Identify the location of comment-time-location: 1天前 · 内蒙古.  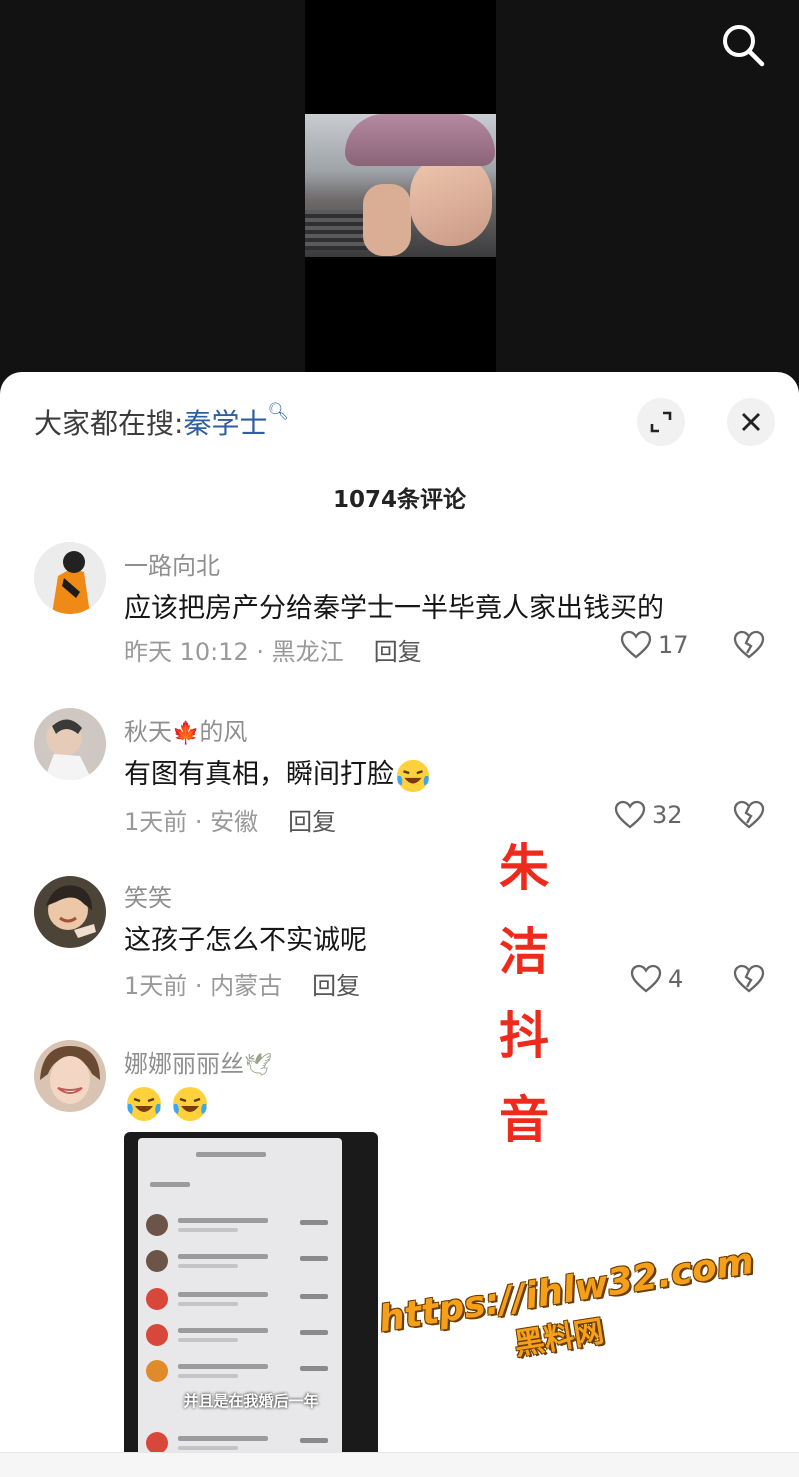
(203, 986).